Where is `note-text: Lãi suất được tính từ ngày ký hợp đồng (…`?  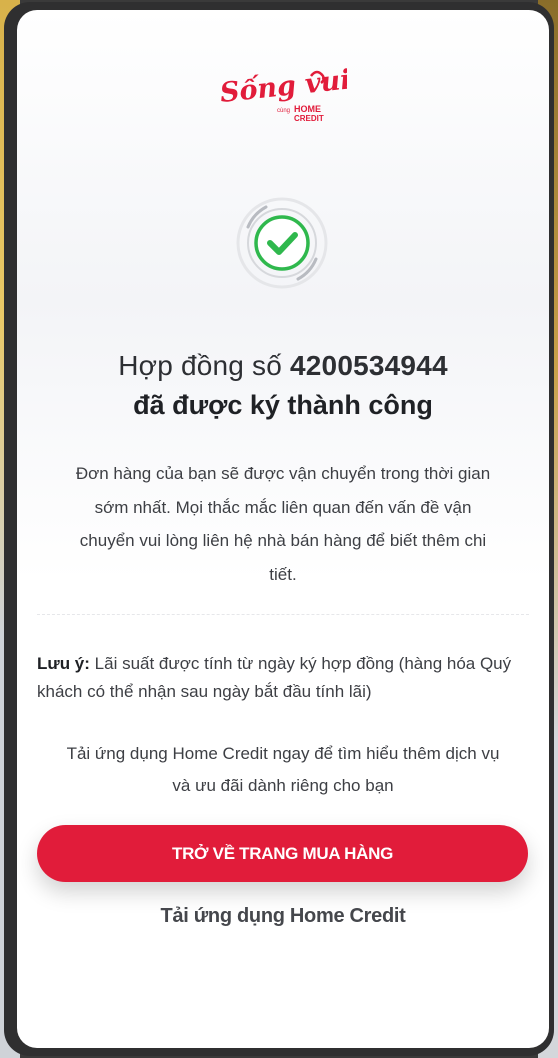 note-text: Lãi suất được tính từ ngày ký hợp đồng (… is located at coordinates (274, 677).